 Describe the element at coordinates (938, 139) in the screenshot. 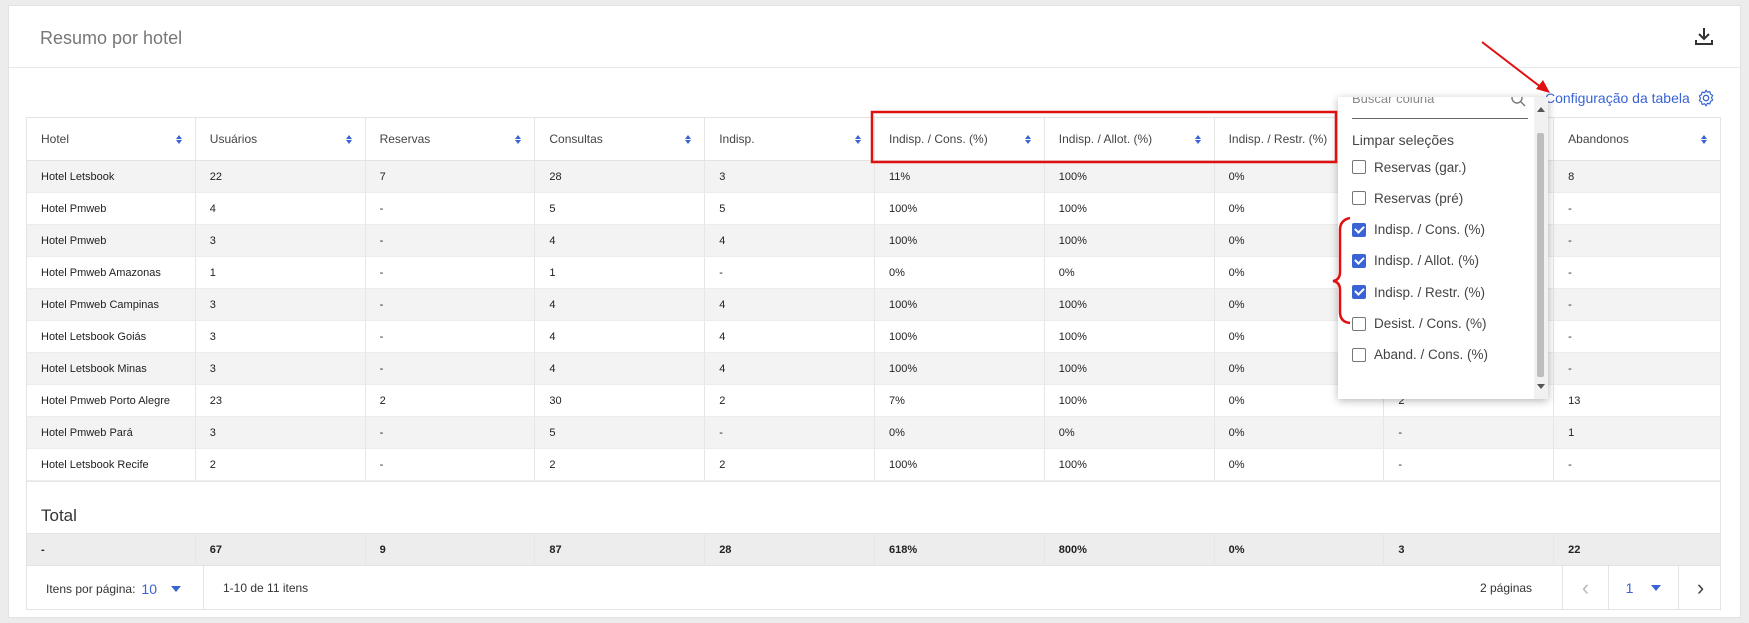

I see `column-header-label: Indisp. / Cons. (%)` at that location.